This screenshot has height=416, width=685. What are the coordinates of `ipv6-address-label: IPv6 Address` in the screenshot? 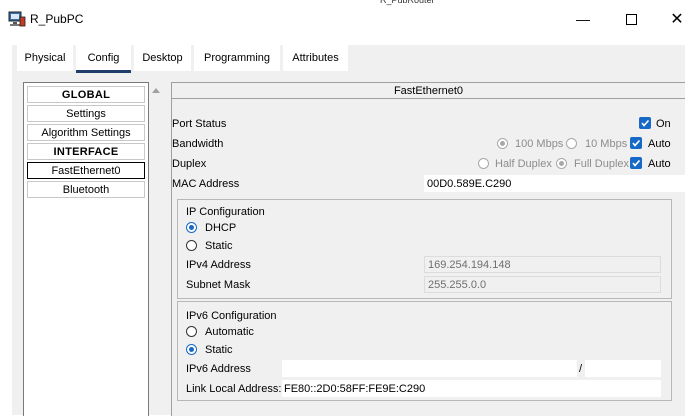 It's located at (218, 369).